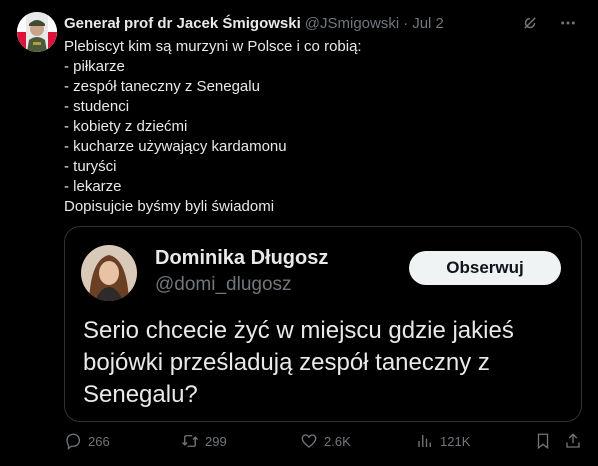 This screenshot has width=598, height=466. Describe the element at coordinates (190, 441) in the screenshot. I see `retweet-icon` at that location.